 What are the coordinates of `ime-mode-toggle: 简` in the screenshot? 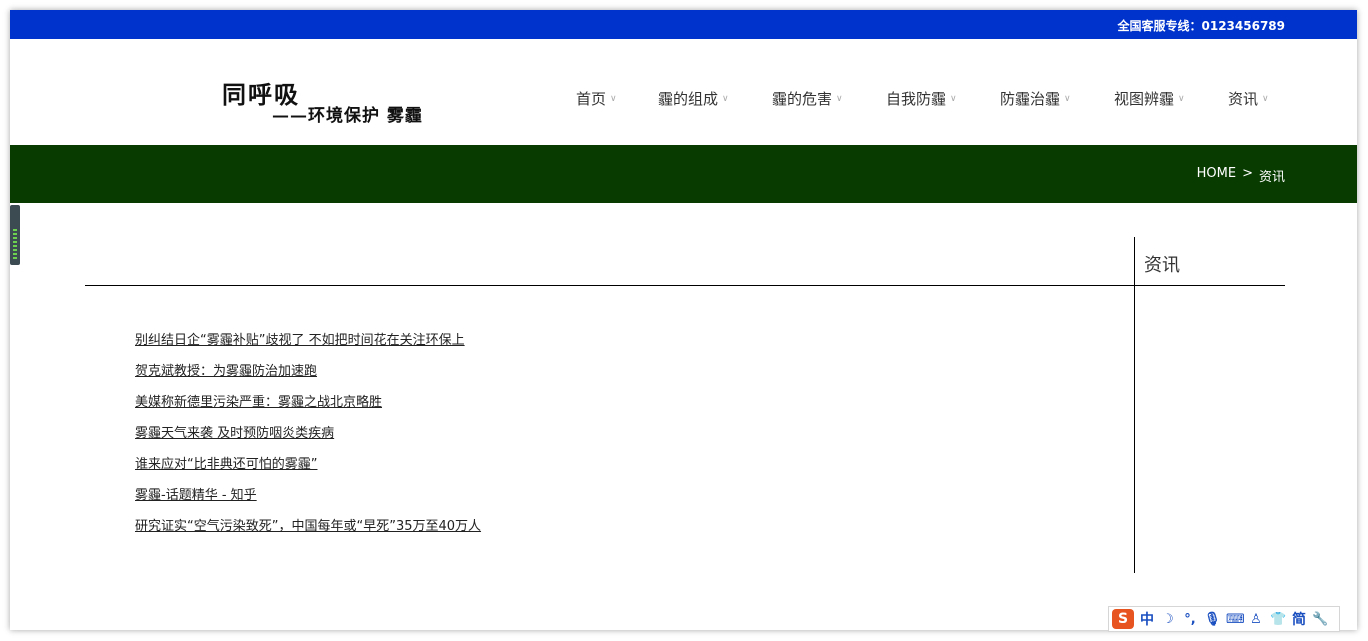 It's located at (1299, 619).